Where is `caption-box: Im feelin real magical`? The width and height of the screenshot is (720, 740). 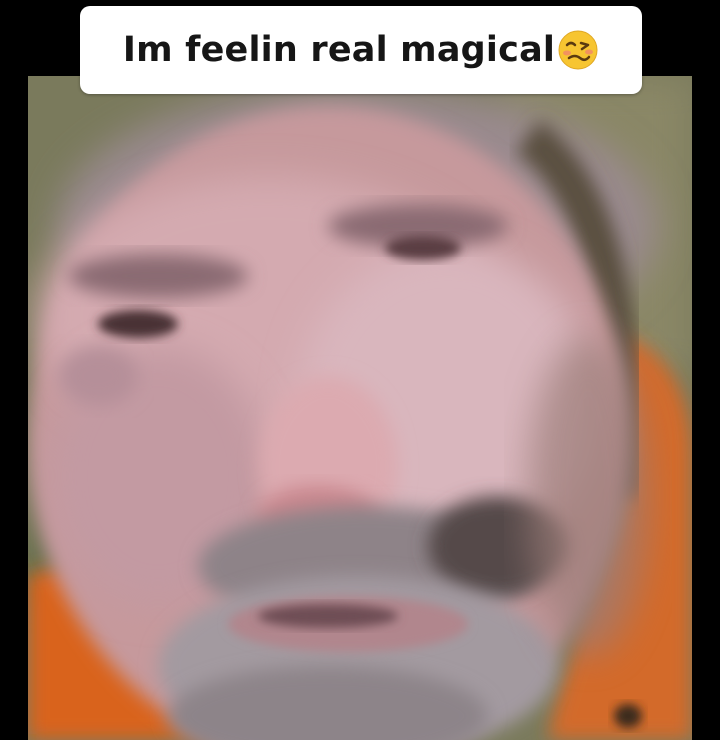
caption-box: Im feelin real magical is located at coordinates (361, 50).